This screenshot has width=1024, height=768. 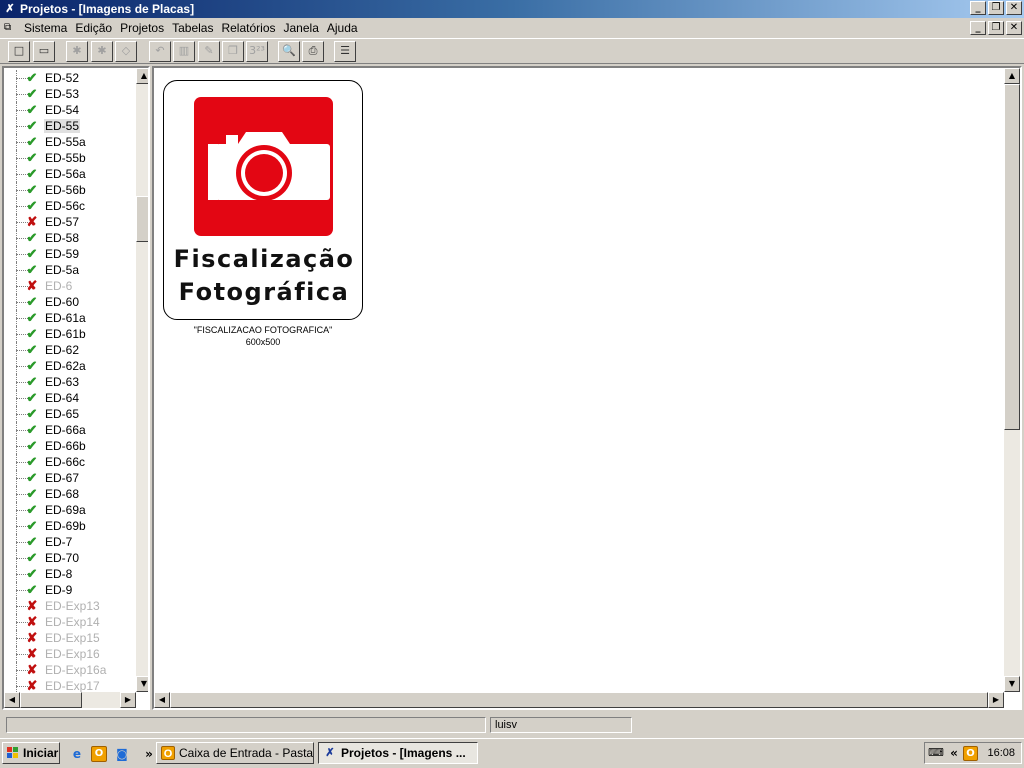 What do you see at coordinates (1012, 257) in the screenshot?
I see `content-scroll-thumb` at bounding box center [1012, 257].